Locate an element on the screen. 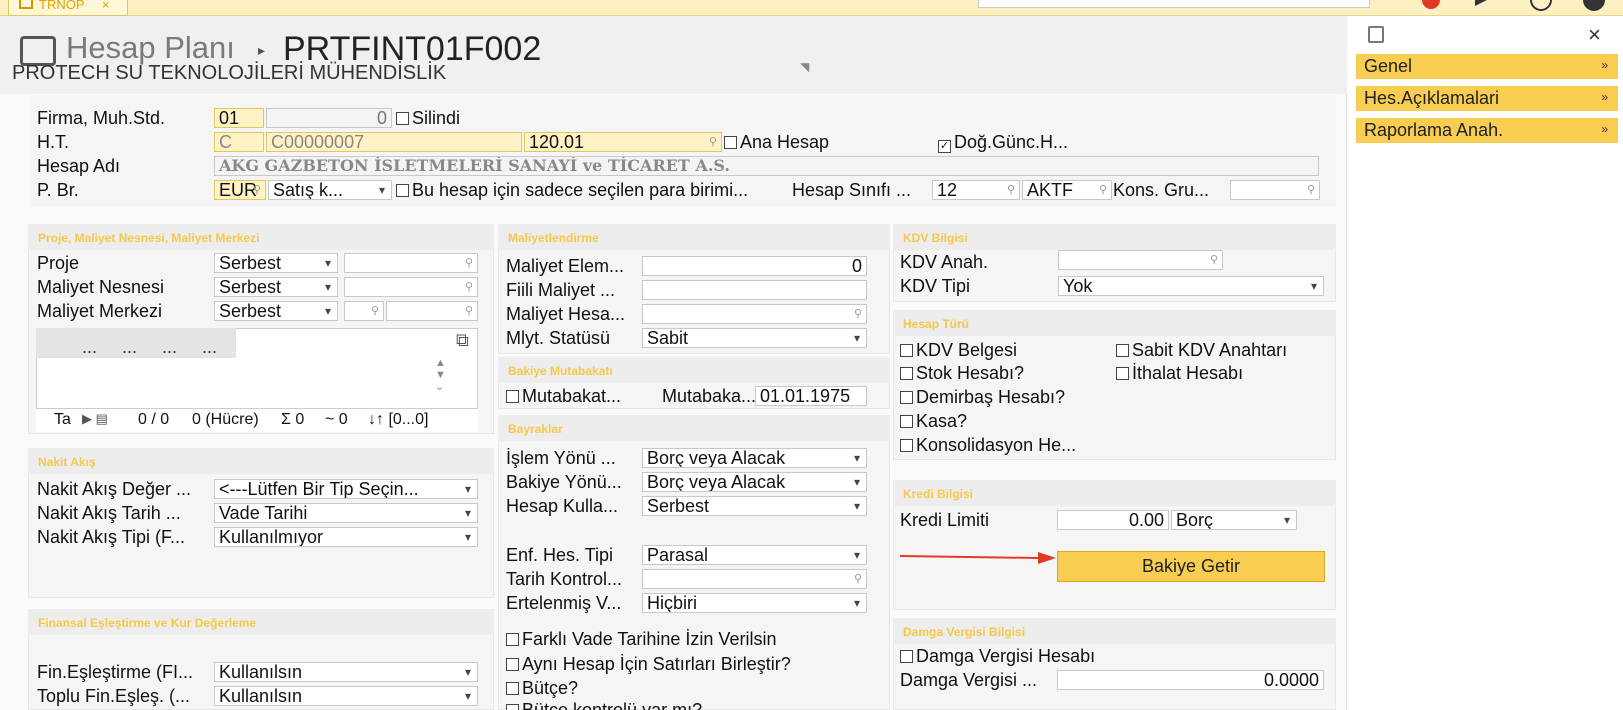 The image size is (1623, 710). ht-code-field: C00000007 is located at coordinates (394, 142).